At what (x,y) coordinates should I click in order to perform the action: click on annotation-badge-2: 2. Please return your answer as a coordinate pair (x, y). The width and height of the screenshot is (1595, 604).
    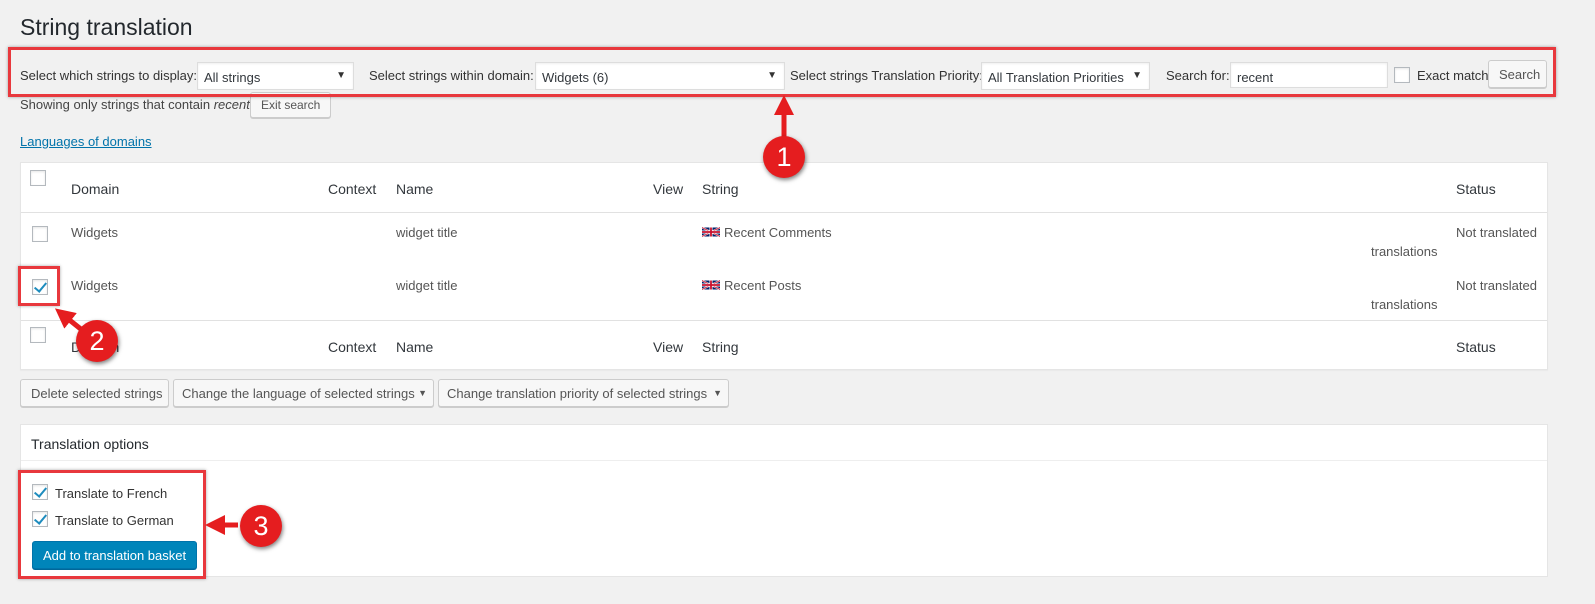
    Looking at the image, I should click on (97, 341).